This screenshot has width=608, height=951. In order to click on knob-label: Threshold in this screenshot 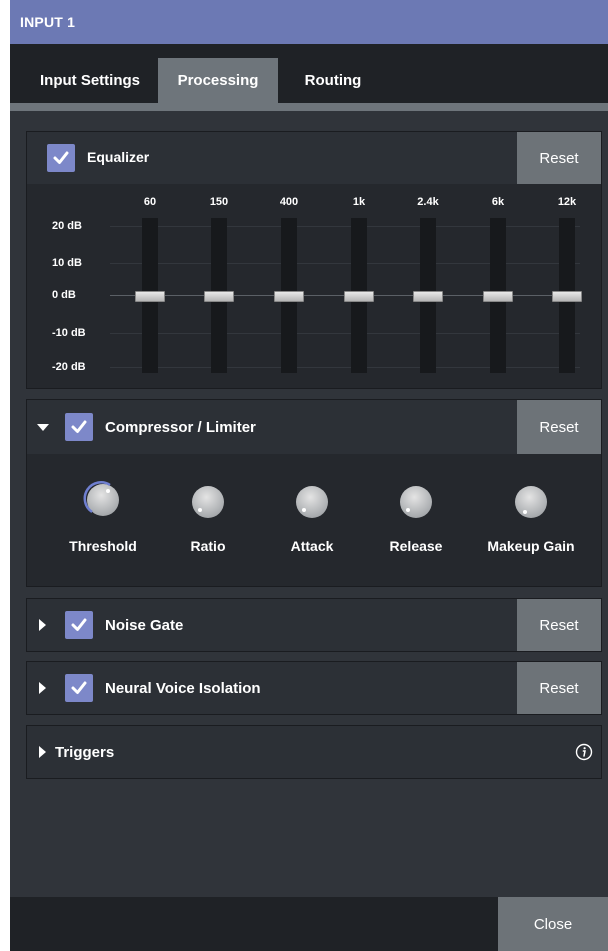, I will do `click(103, 546)`.